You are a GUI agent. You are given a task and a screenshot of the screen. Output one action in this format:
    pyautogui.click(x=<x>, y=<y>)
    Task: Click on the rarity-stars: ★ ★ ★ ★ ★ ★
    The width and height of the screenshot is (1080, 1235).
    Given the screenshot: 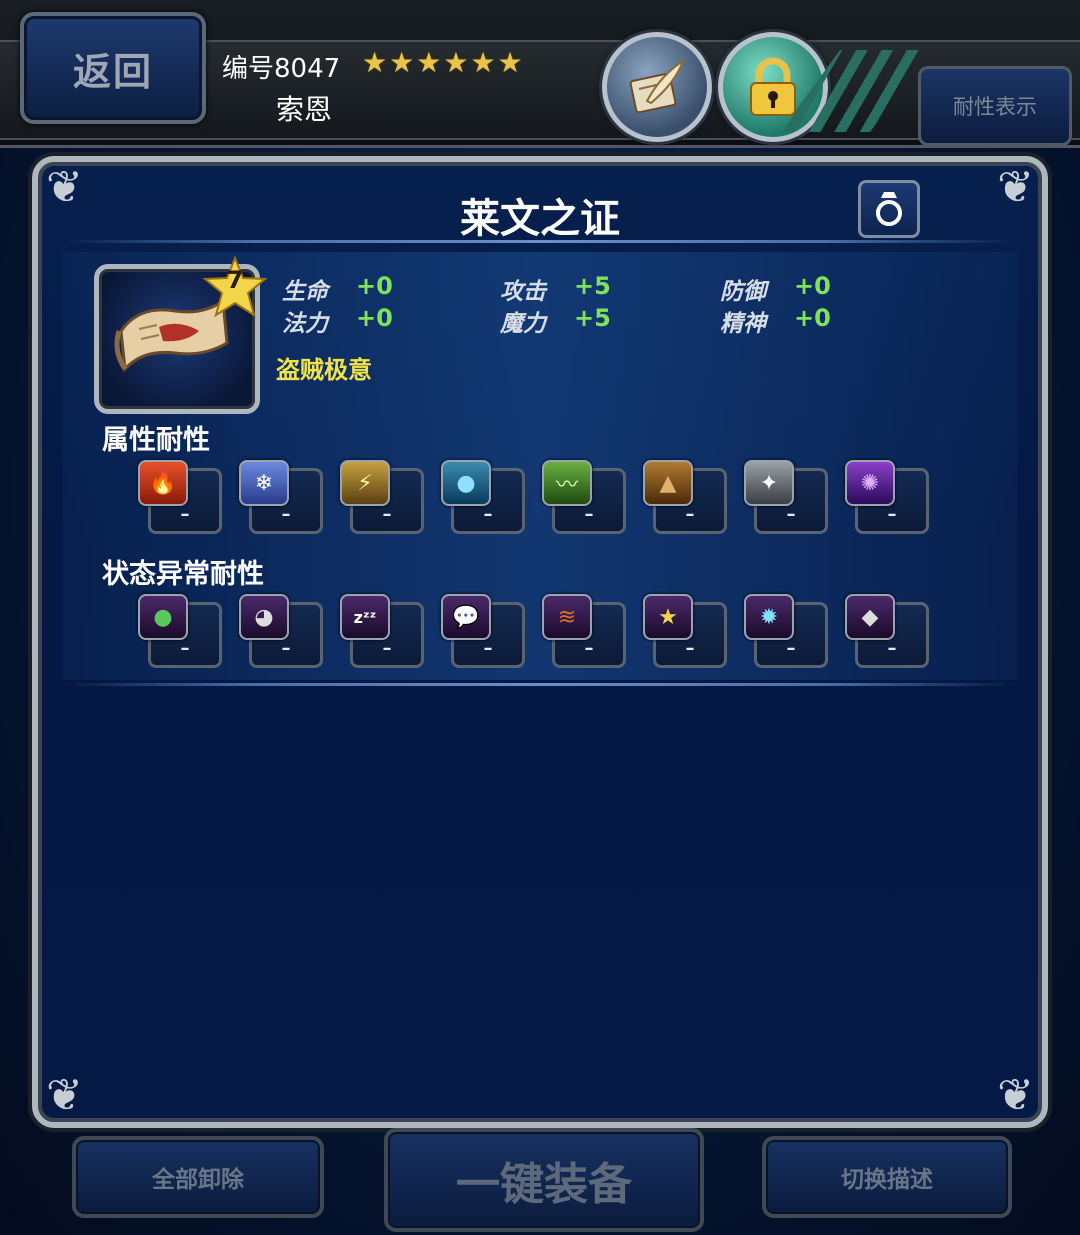 What is the action you would take?
    pyautogui.click(x=442, y=63)
    